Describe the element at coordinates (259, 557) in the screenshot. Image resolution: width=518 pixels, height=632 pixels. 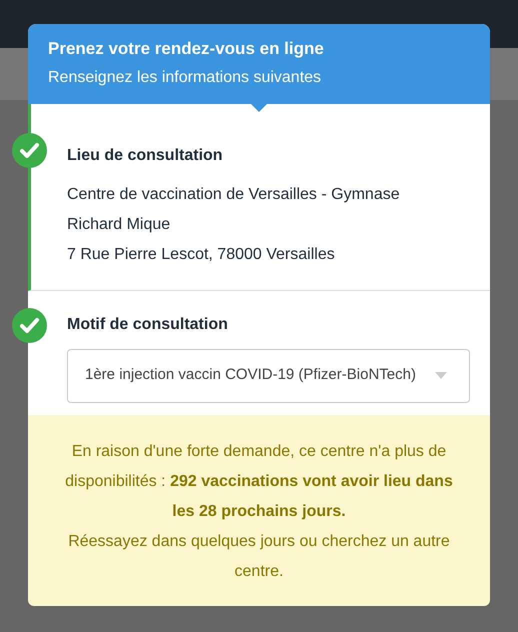
I see `alert-text: Réessayez dans quelques jours ou cherchez un autre centre.` at that location.